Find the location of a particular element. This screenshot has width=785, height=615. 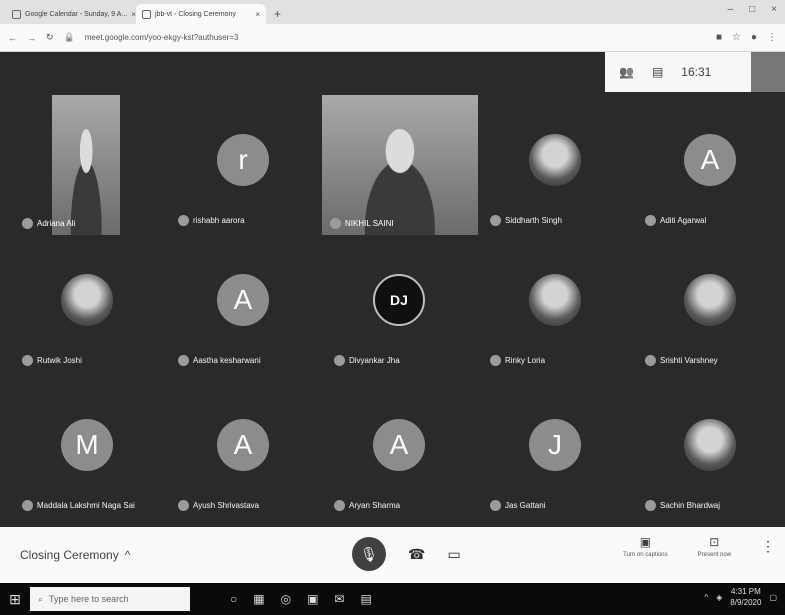

url-field: meet.google.com/yoo-ekgy-kst?authuser=3 is located at coordinates (395, 37).